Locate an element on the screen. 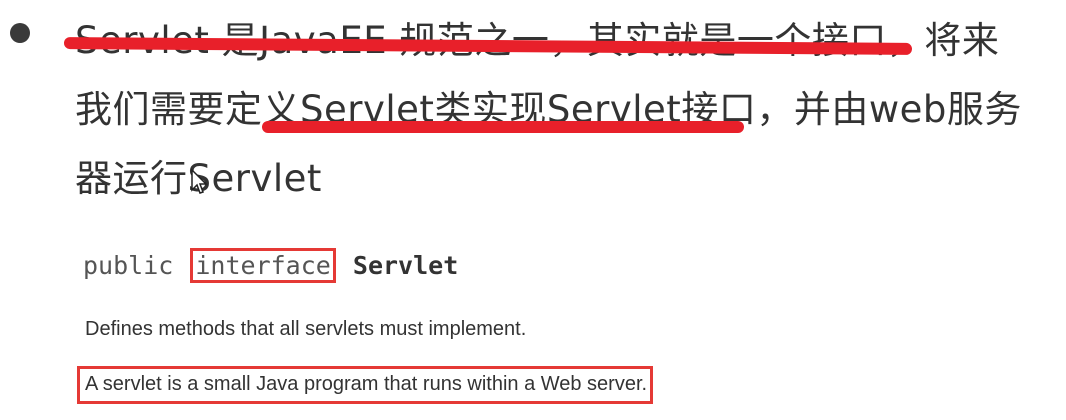  interface-keyword: interface is located at coordinates (263, 265).